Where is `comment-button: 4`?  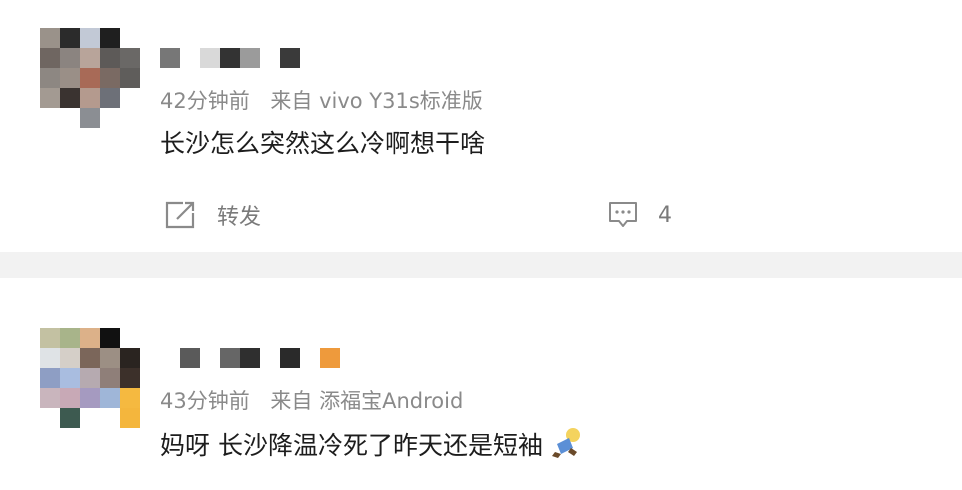 comment-button: 4 is located at coordinates (639, 215).